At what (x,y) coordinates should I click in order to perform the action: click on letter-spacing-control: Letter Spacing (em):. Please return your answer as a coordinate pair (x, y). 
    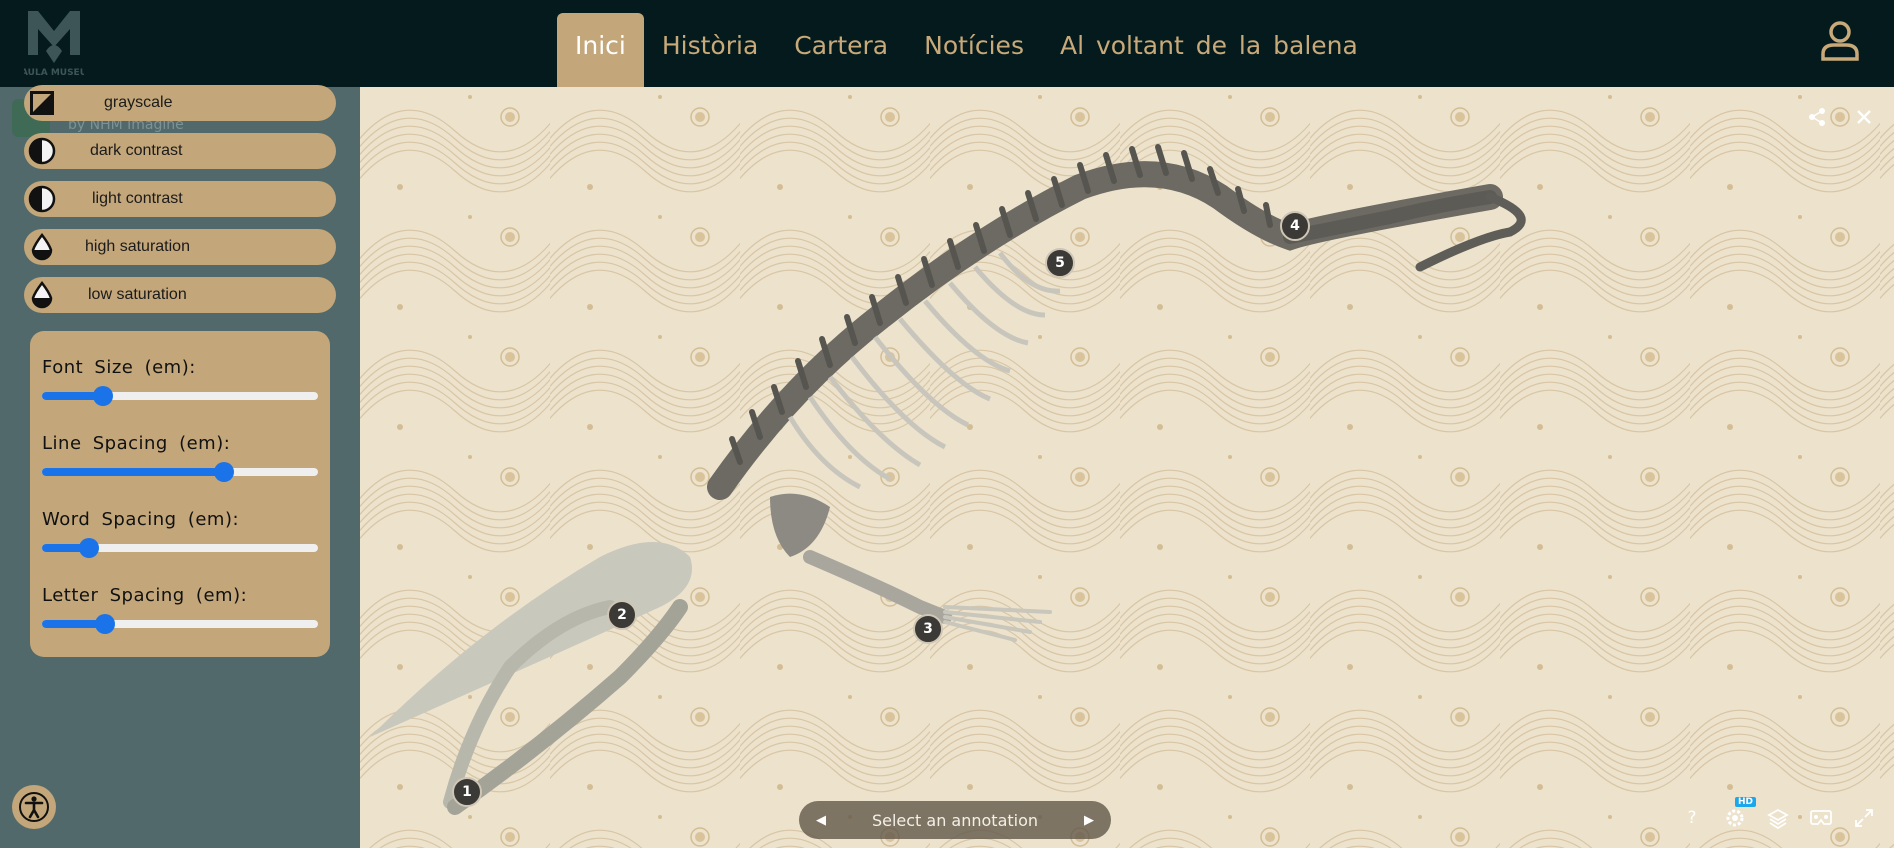
    Looking at the image, I should click on (180, 623).